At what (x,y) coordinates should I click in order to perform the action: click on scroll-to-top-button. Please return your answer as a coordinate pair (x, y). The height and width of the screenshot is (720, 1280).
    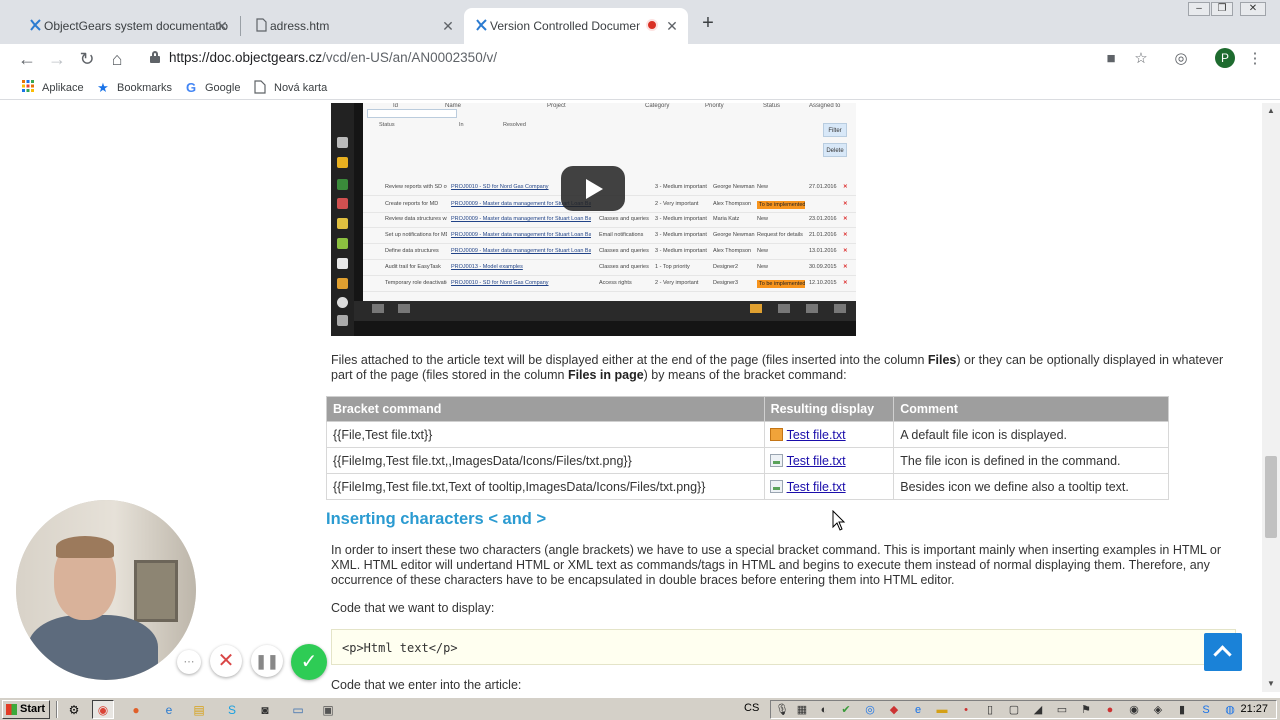
    Looking at the image, I should click on (1223, 652).